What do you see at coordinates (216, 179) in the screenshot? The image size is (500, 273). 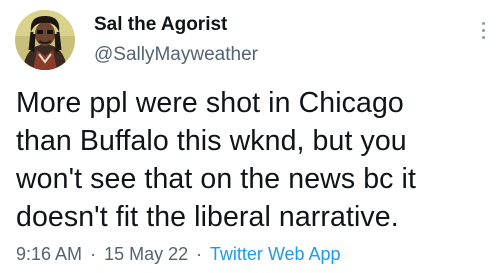 I see `tweet-text-line: won't see that on the news bc it` at bounding box center [216, 179].